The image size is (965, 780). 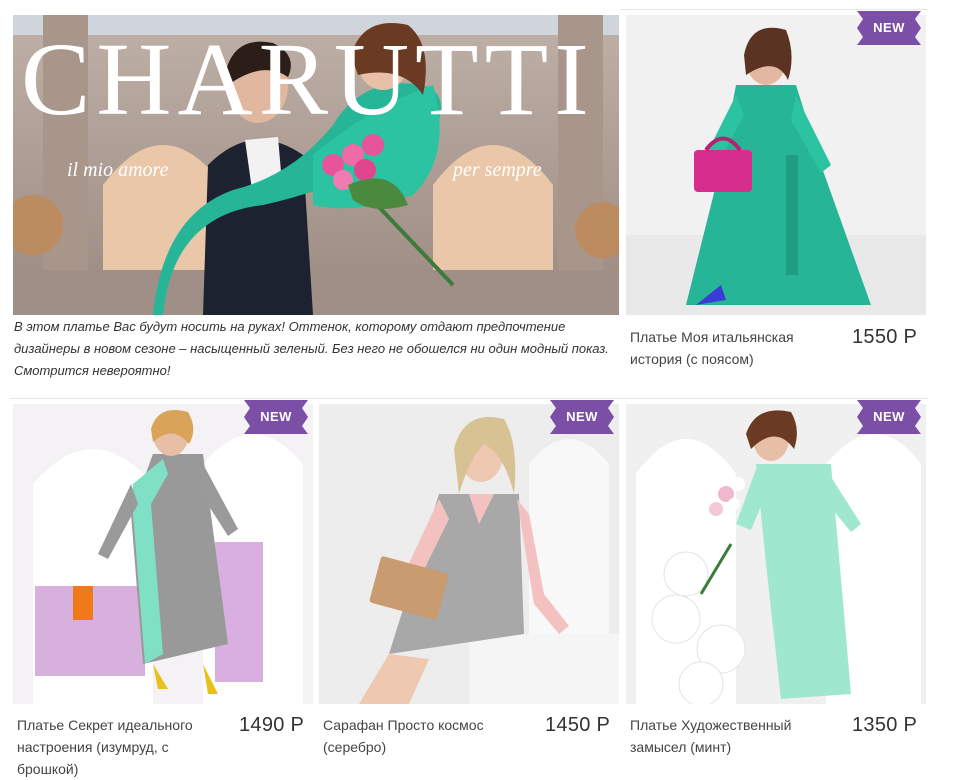 I want to click on top-divider, so click(x=774, y=9).